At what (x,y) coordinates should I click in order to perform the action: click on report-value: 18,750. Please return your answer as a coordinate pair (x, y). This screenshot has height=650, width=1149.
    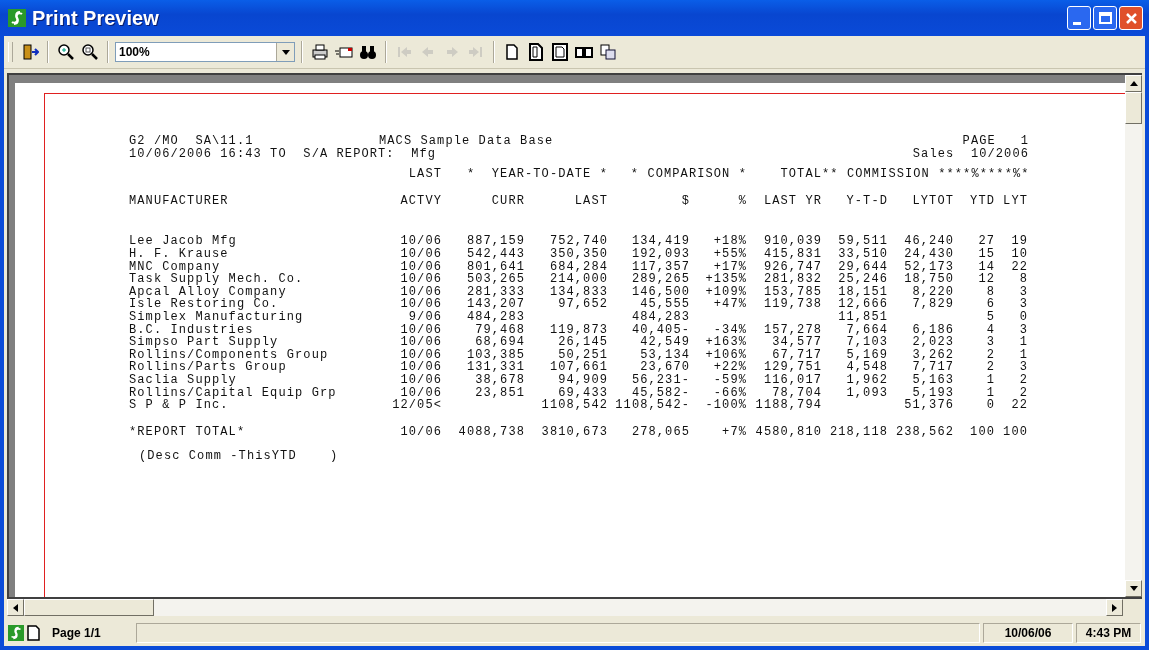
    Looking at the image, I should click on (928, 279).